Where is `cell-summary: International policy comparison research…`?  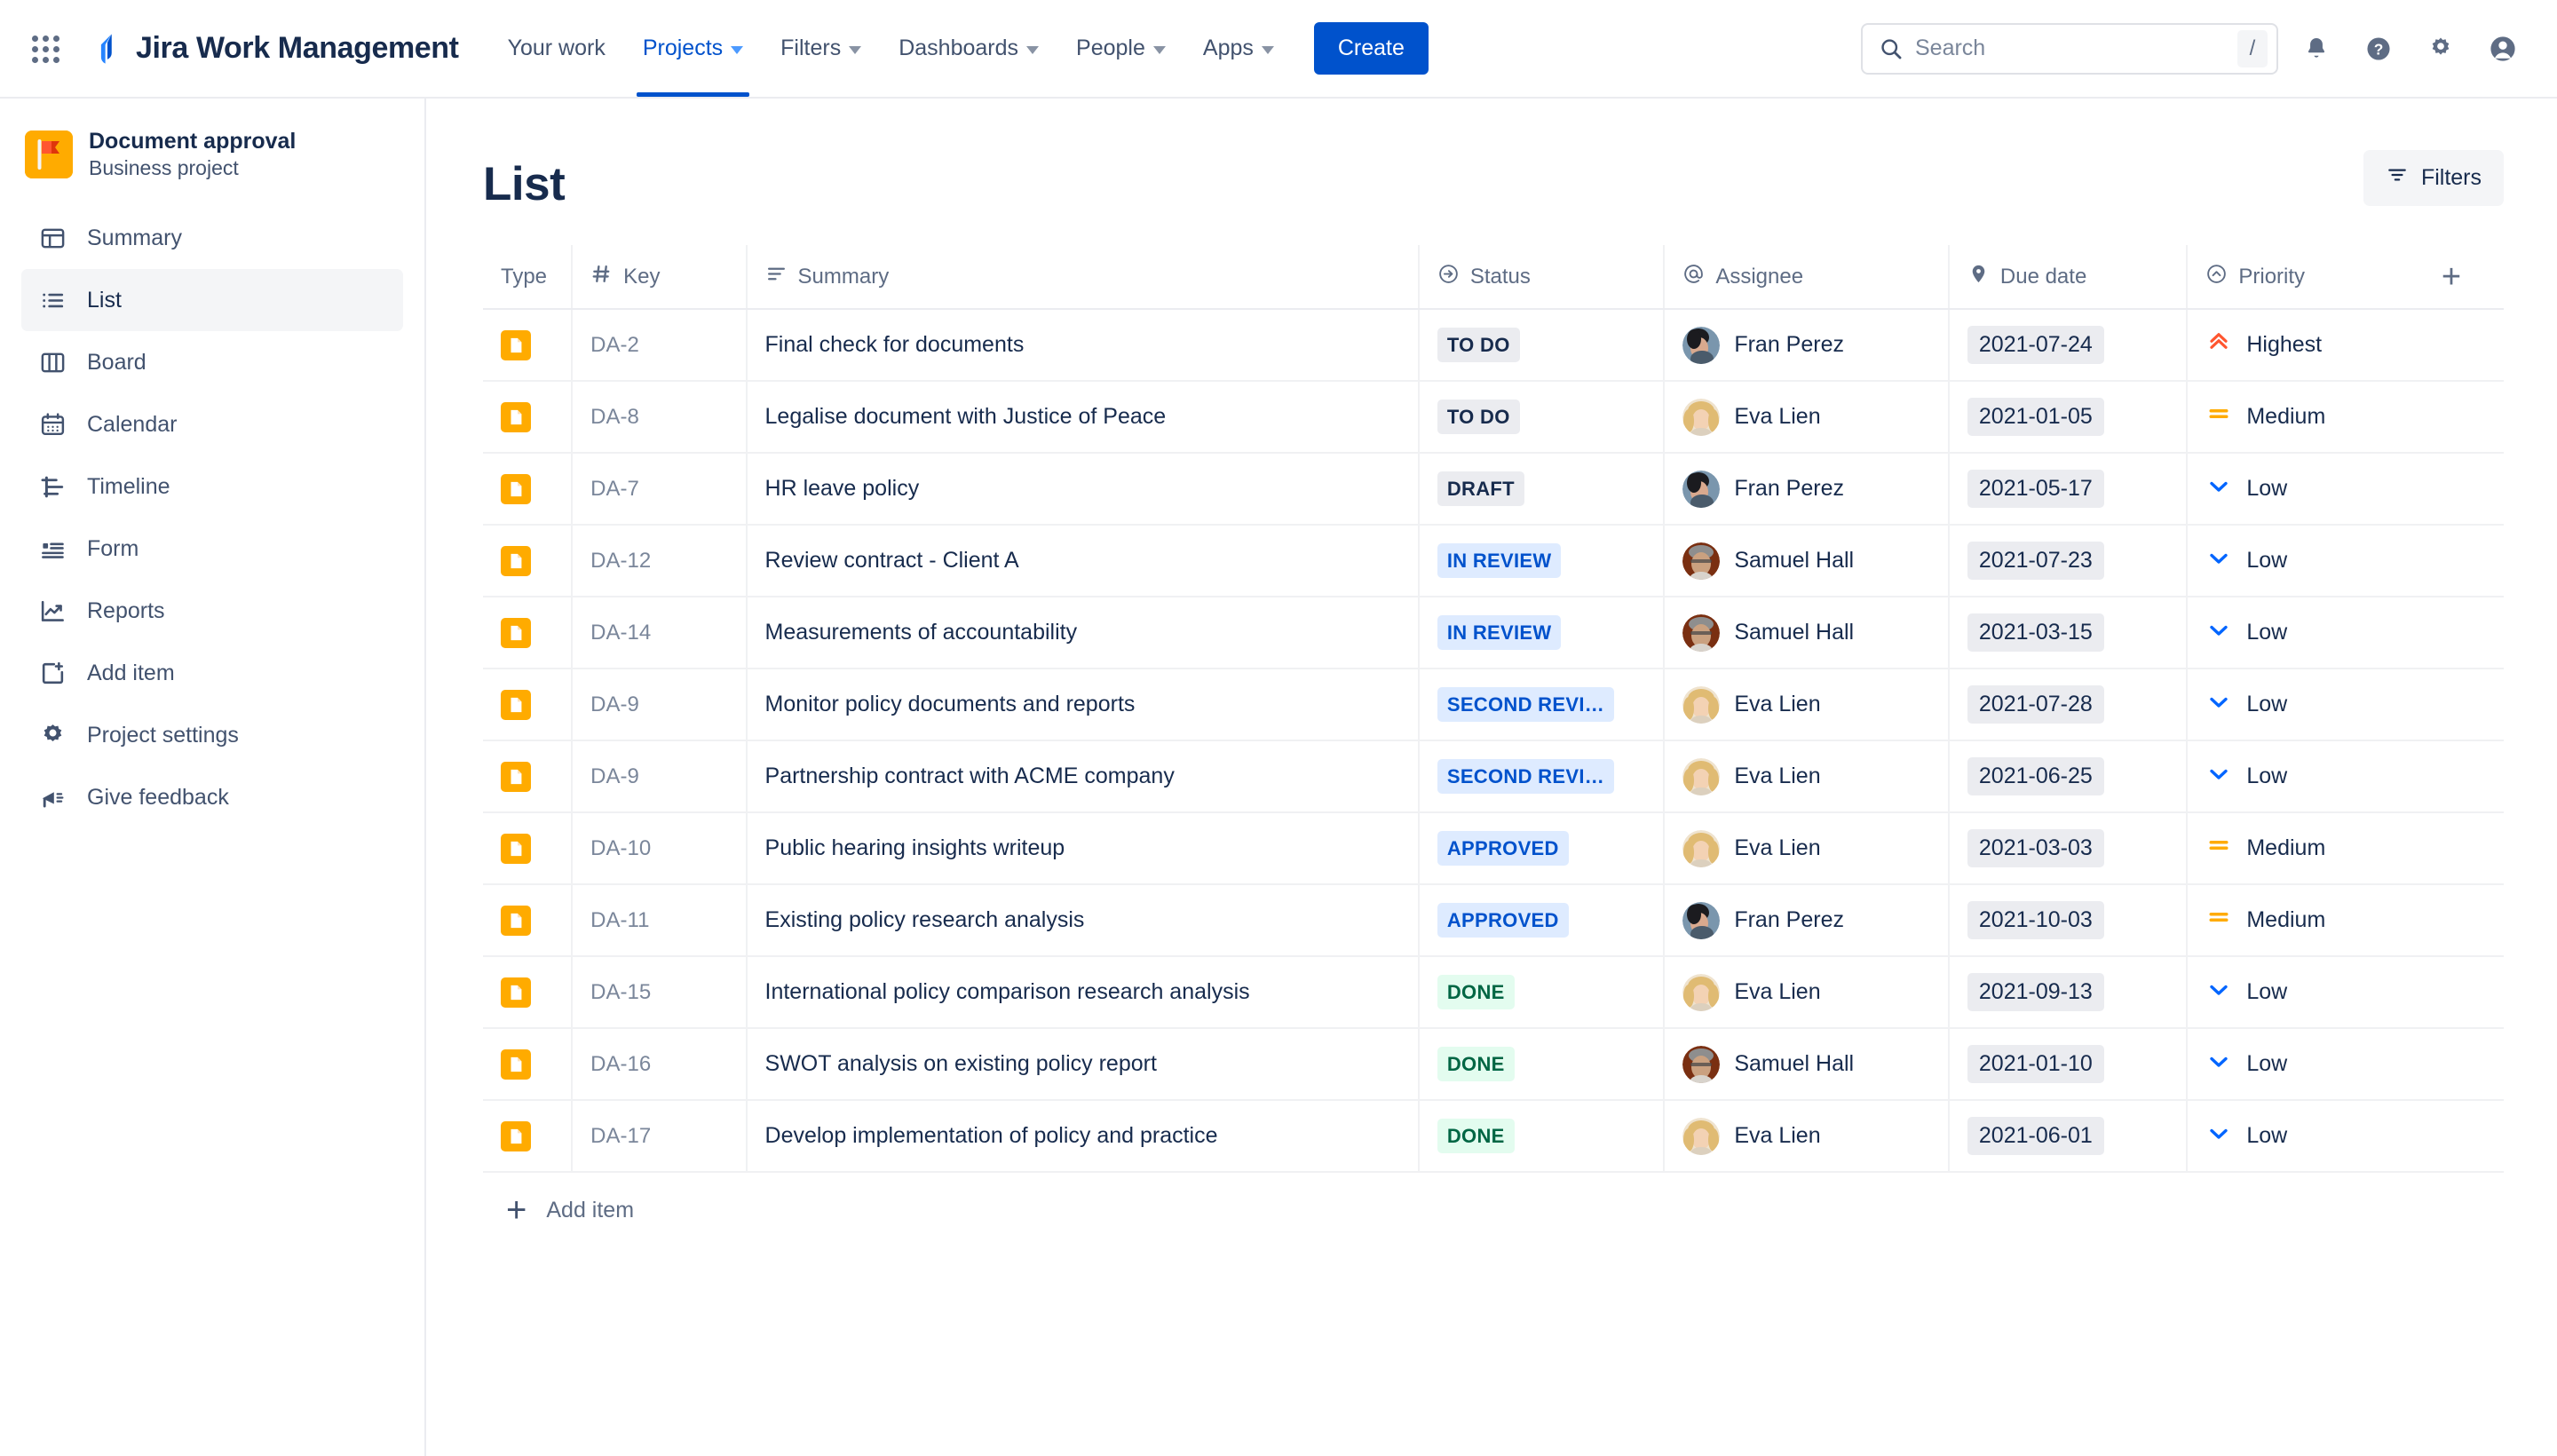 cell-summary: International policy comparison research… is located at coordinates (1083, 992).